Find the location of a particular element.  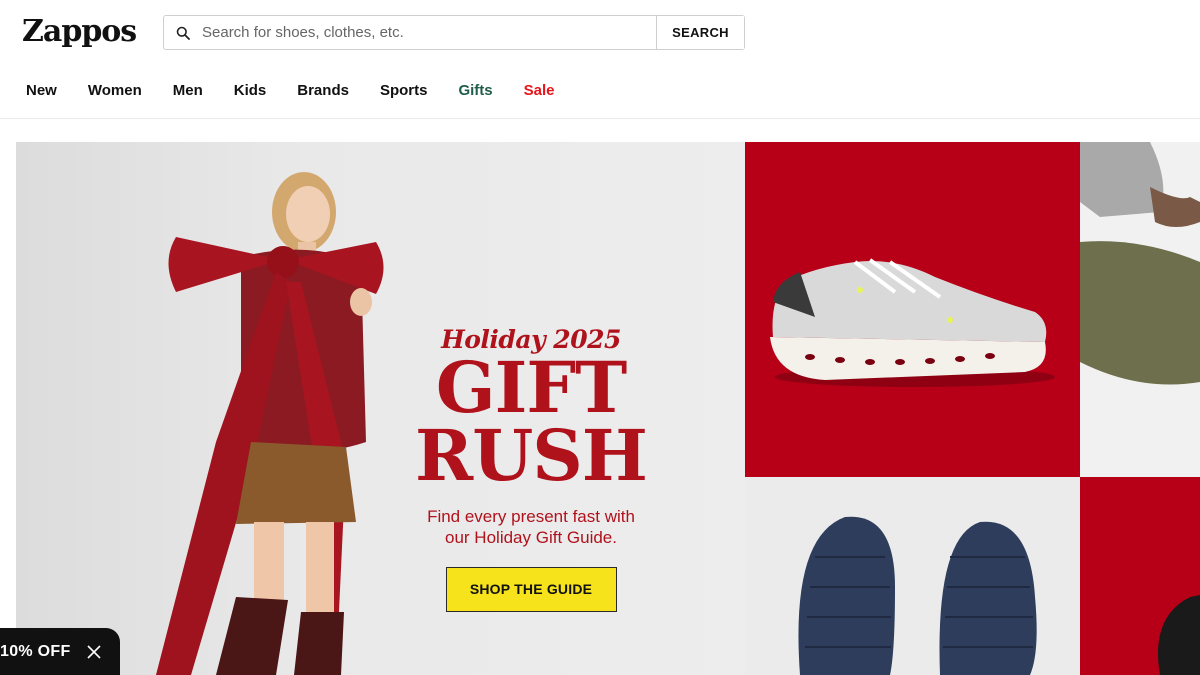

search-button: SEARCH is located at coordinates (700, 32).